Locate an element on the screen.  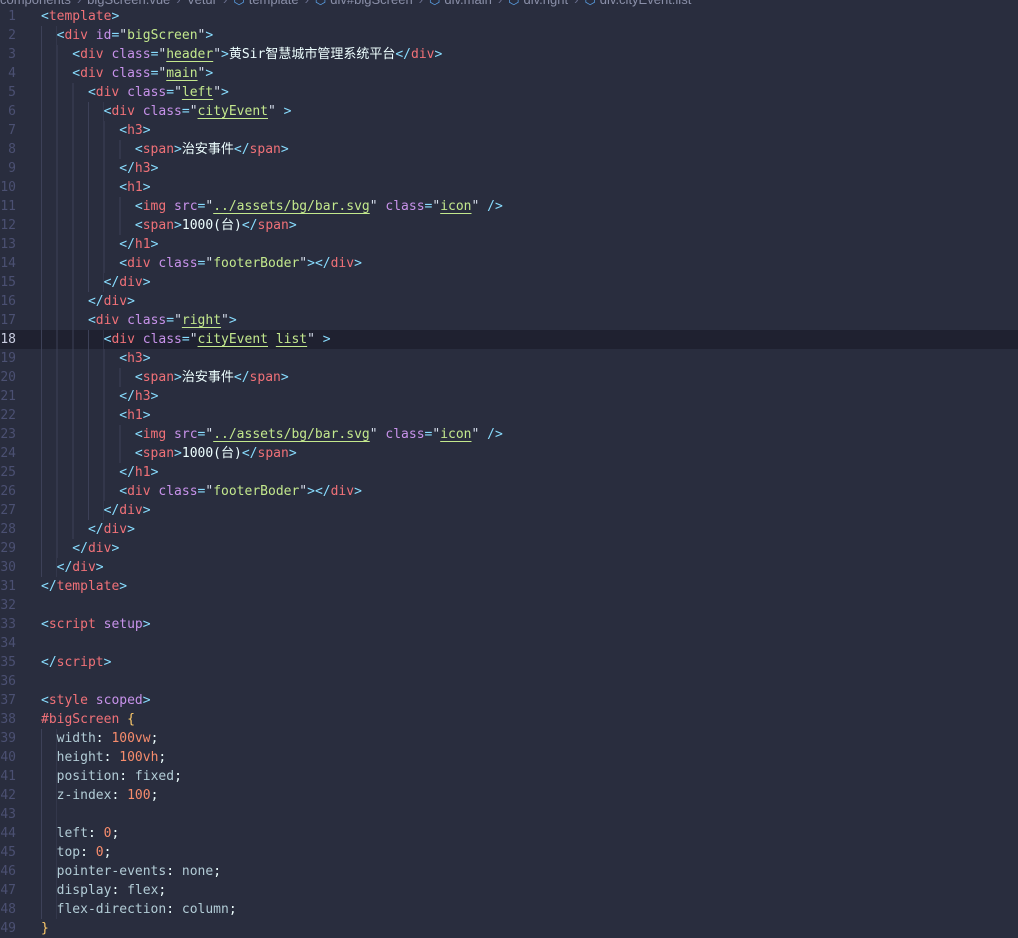
code-token: script is located at coordinates (72, 624).